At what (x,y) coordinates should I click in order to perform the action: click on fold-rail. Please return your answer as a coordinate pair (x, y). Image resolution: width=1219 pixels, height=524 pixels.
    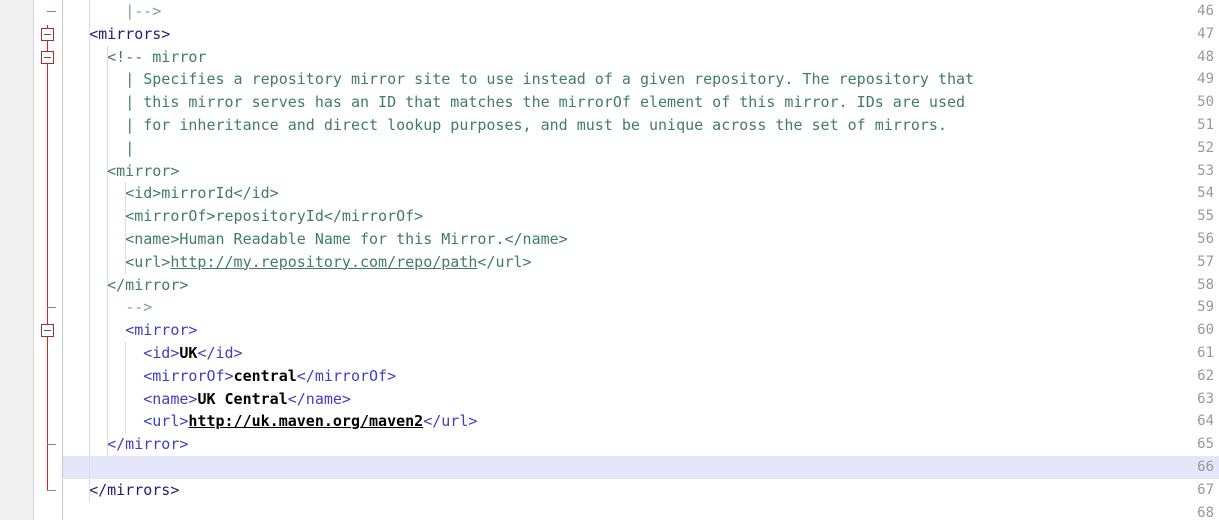
    Looking at the image, I should click on (47, 257).